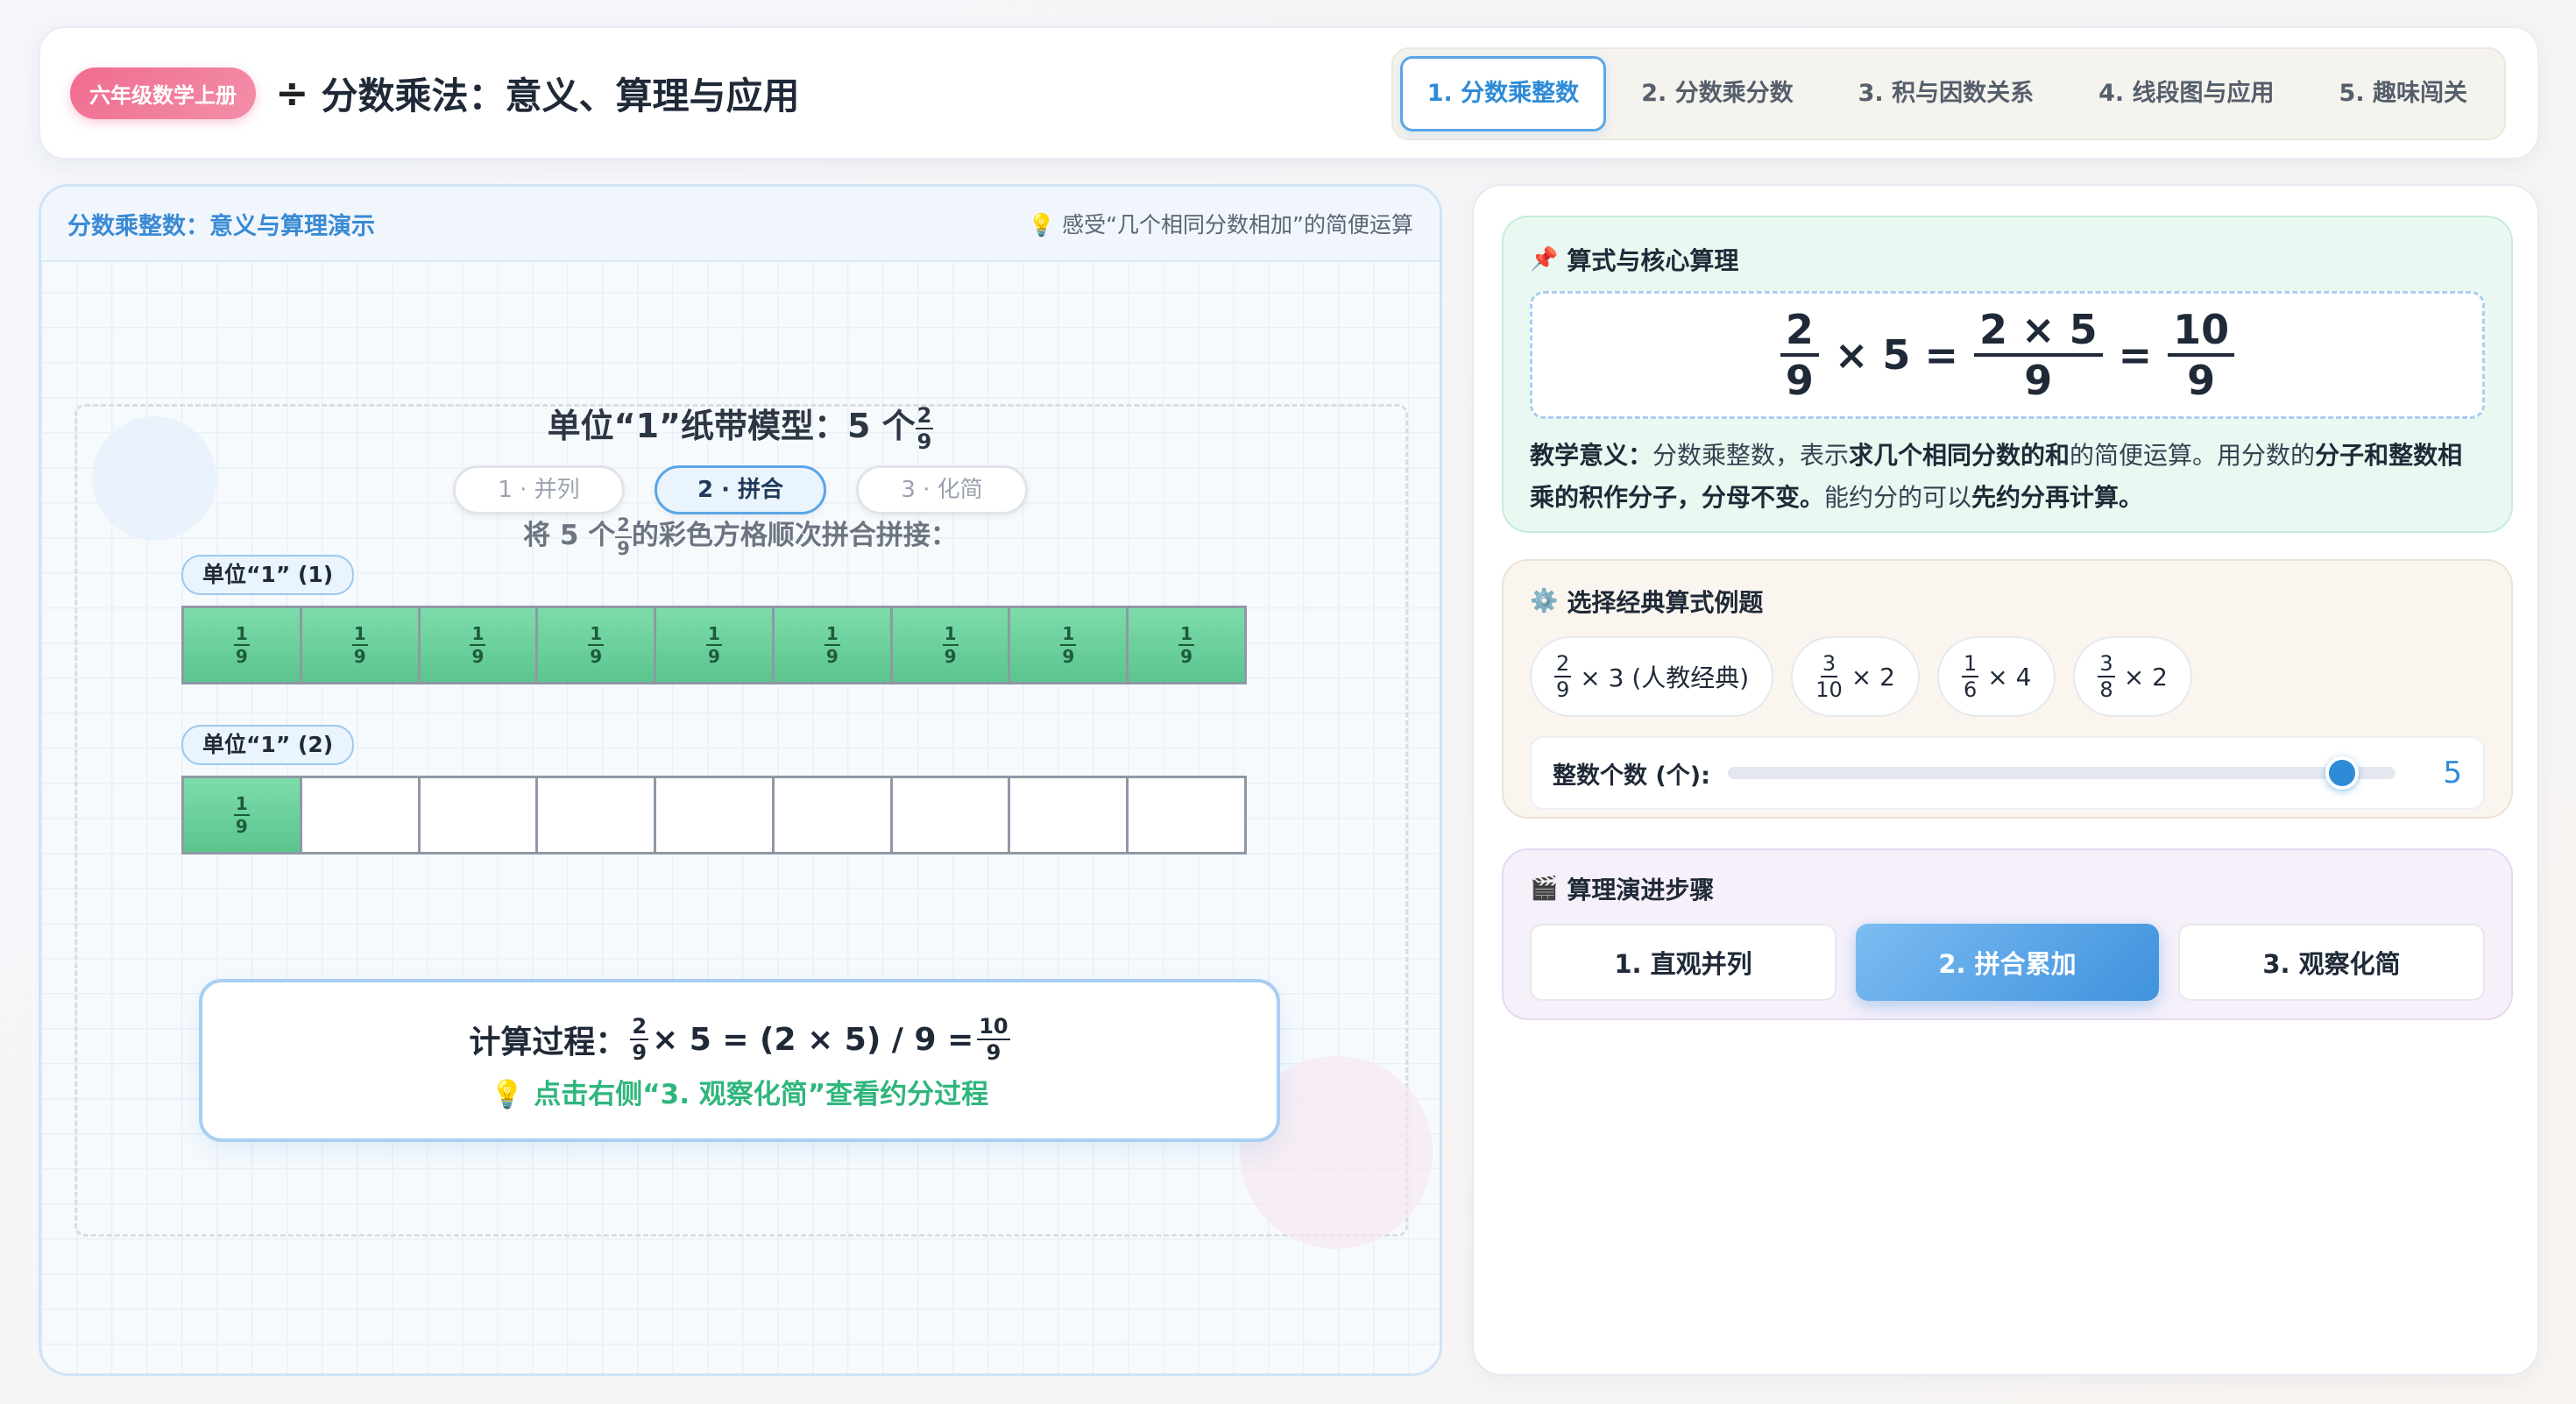  What do you see at coordinates (2038, 355) in the screenshot?
I see `formula-mid-fraction: 2 × 59` at bounding box center [2038, 355].